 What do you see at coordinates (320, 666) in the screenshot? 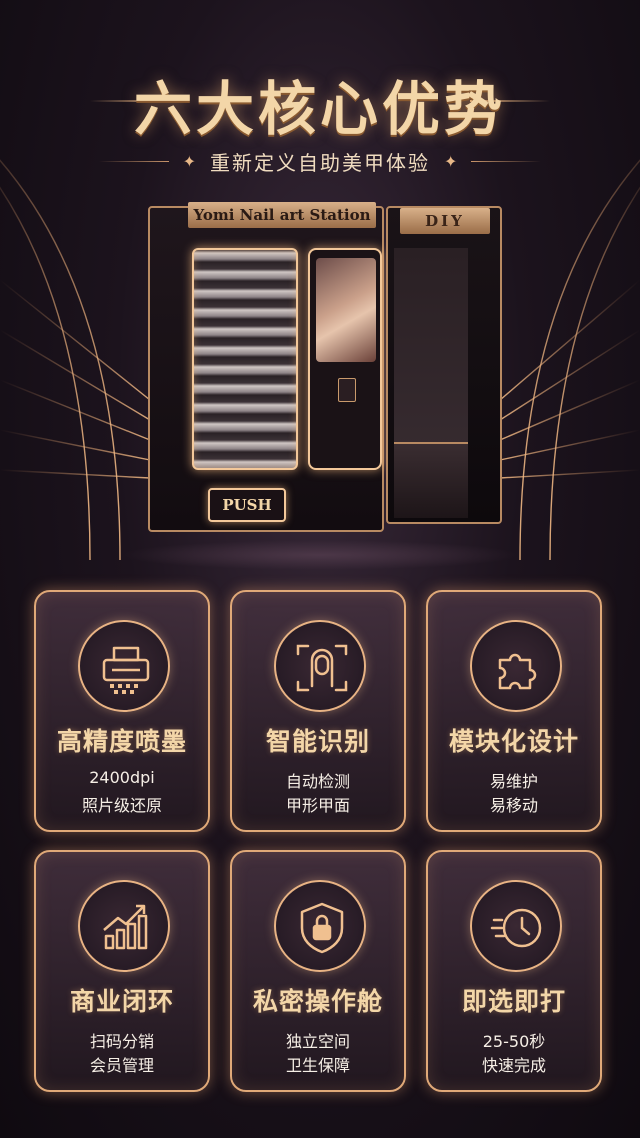
I see `finger-scan-icon` at bounding box center [320, 666].